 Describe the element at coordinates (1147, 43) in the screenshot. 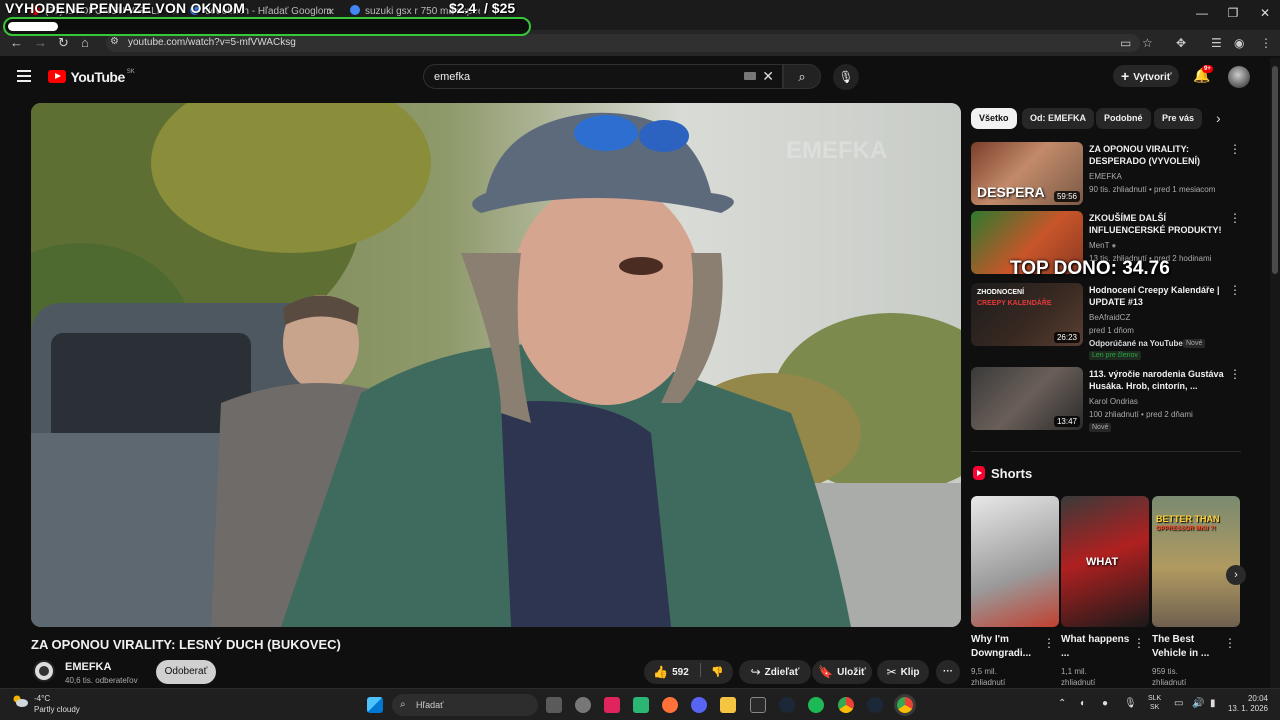

I see `bookmark-star-icon: ☆` at that location.